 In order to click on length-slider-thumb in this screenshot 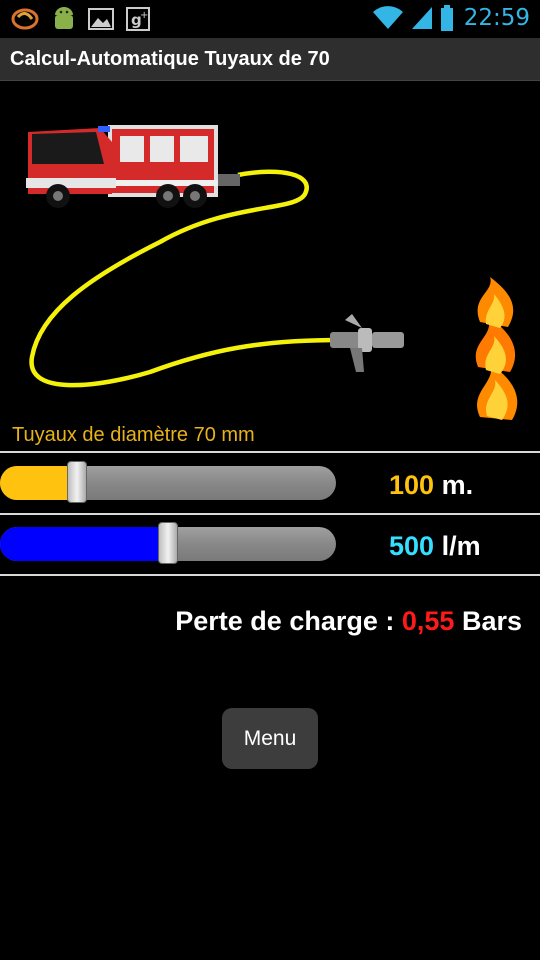, I will do `click(77, 482)`.